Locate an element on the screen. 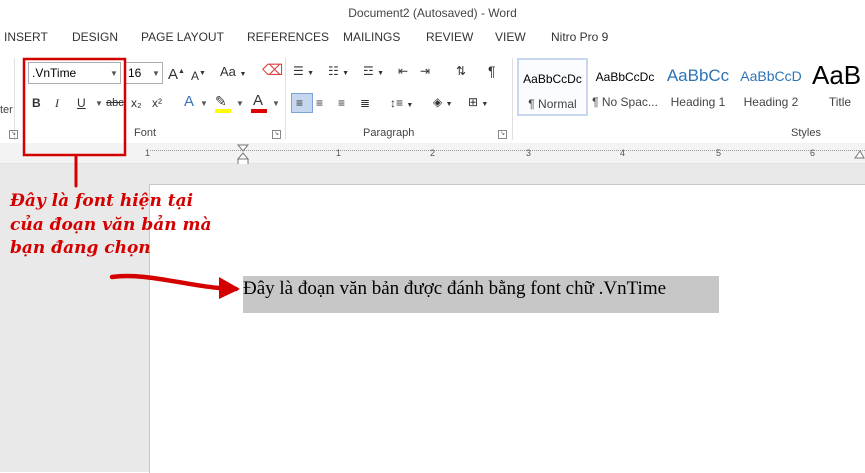  annotation-line: Đây là font hiện tại is located at coordinates (102, 201).